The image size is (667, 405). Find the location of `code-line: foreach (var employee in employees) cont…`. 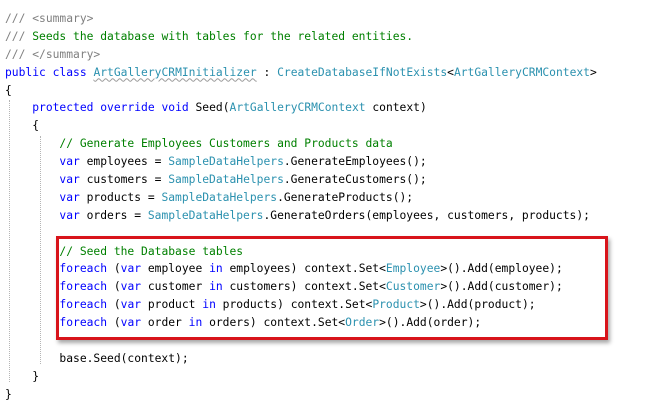

code-line: foreach (var employee in employees) cont… is located at coordinates (335, 269).